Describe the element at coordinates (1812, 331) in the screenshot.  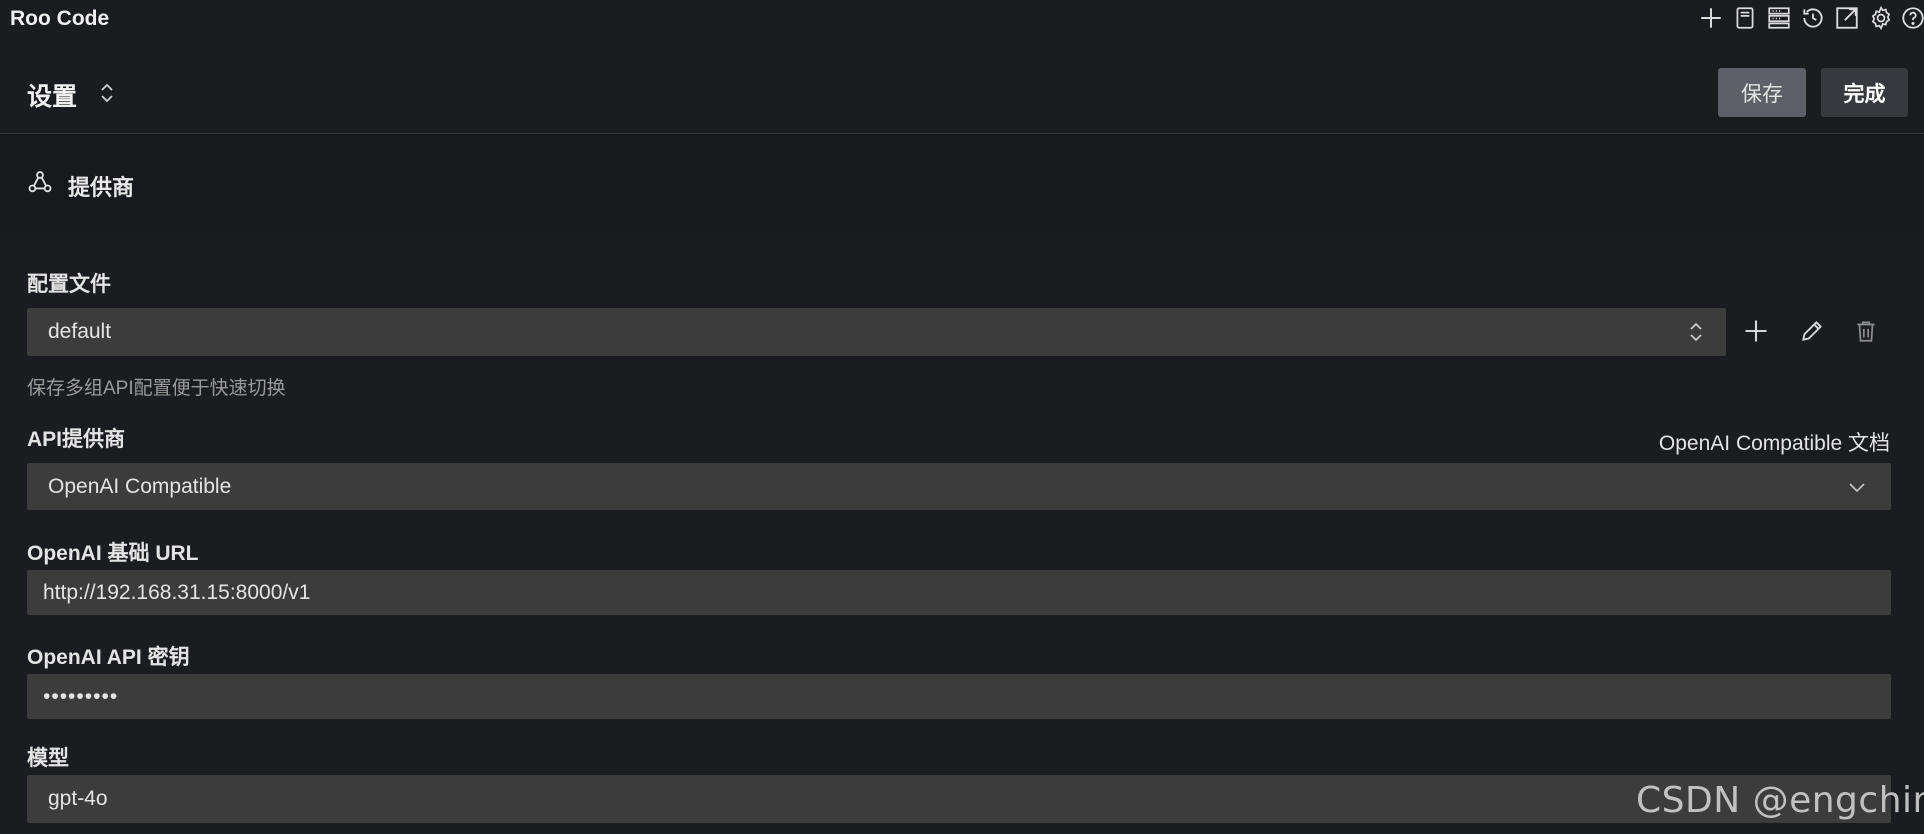
I see `edit-pencil-icon` at that location.